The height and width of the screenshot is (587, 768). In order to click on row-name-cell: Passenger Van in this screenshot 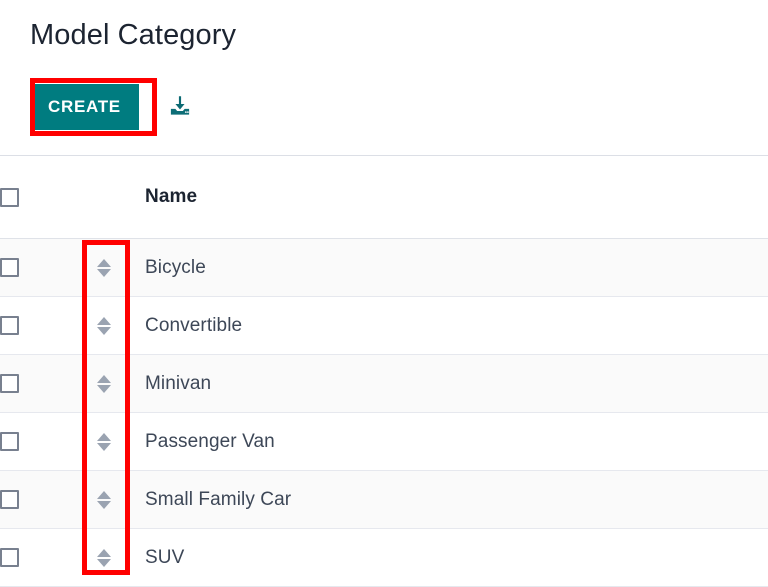, I will do `click(456, 441)`.